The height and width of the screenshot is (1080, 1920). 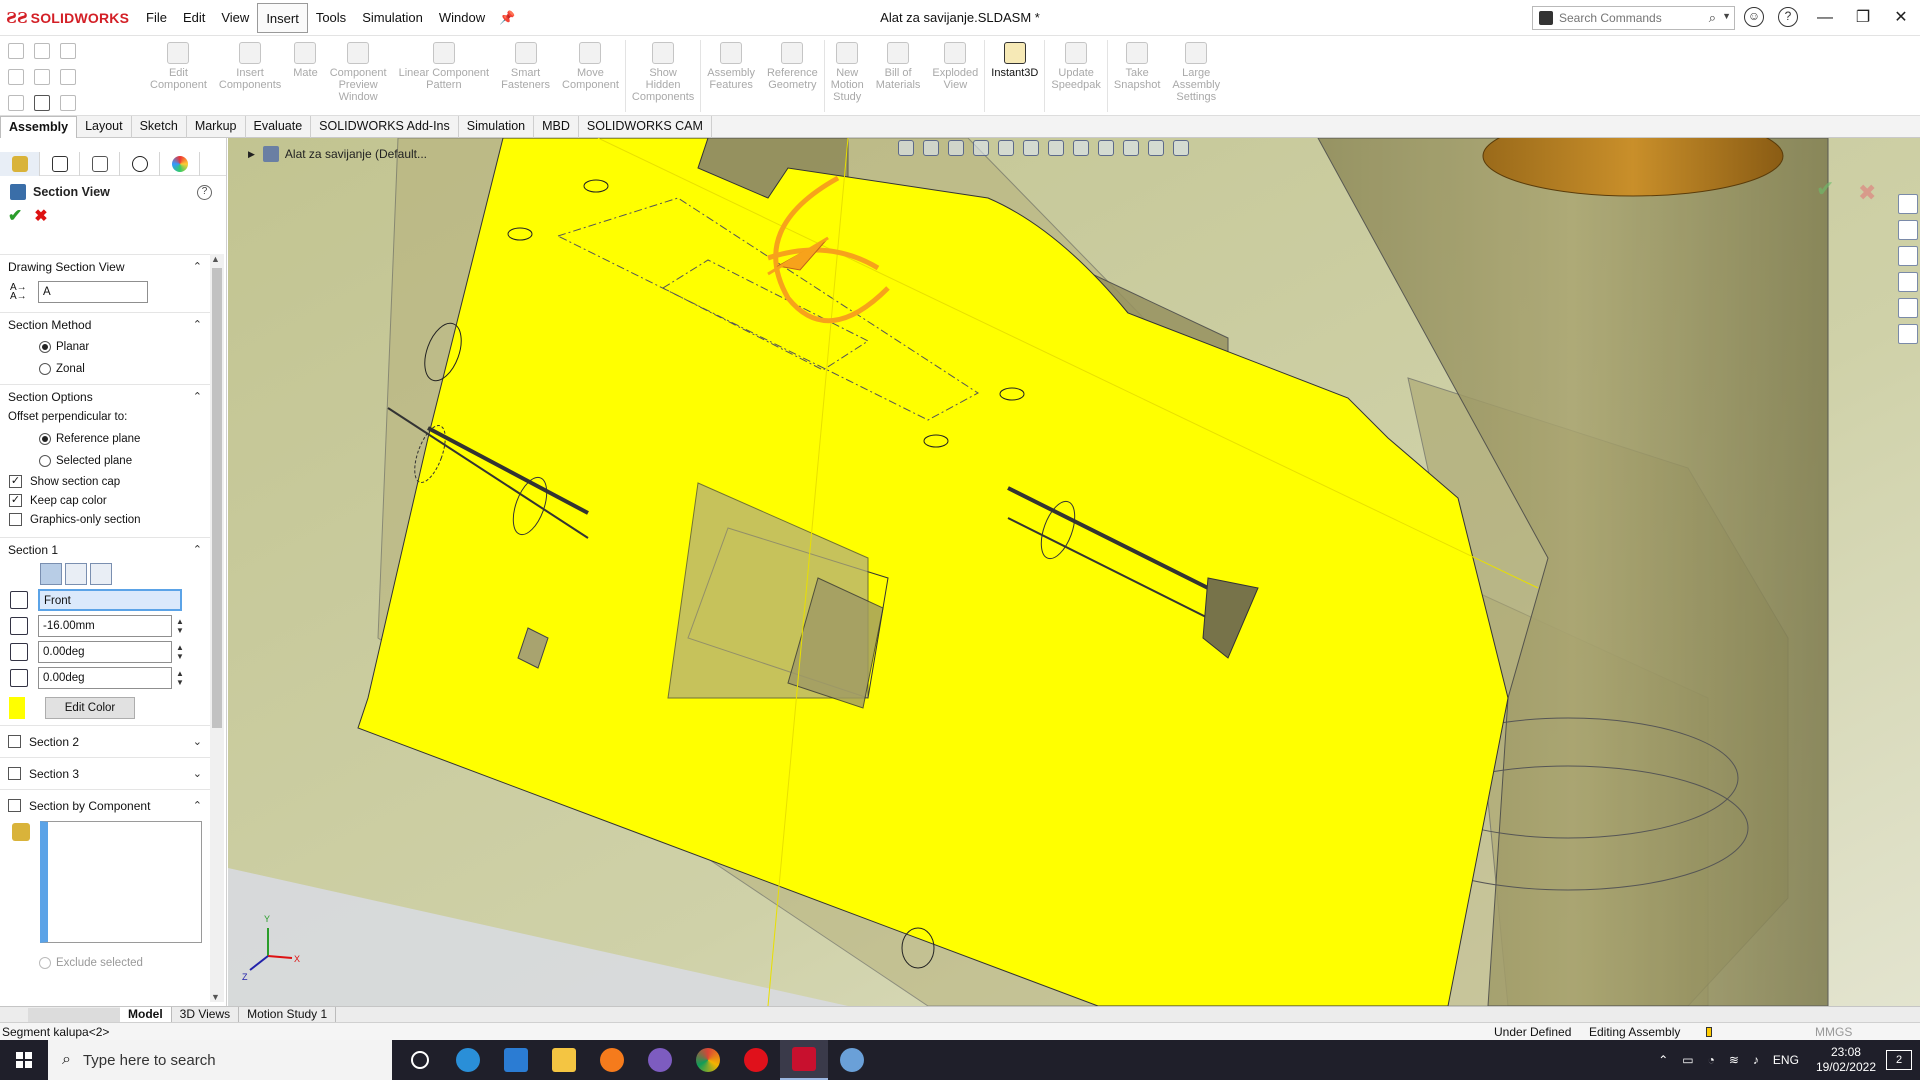 What do you see at coordinates (15, 216) in the screenshot?
I see `ok-checkmark-icon: ✔` at bounding box center [15, 216].